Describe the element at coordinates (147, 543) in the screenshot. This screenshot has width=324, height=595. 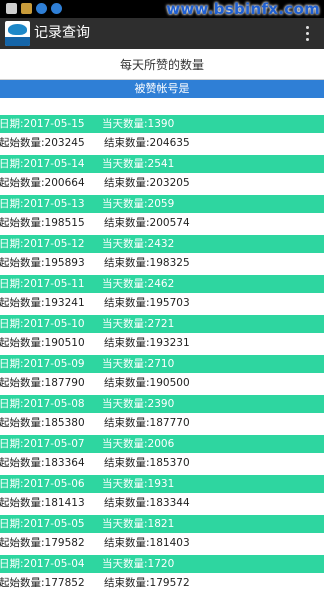
I see `record-end-count: 结束数量:181403` at that location.